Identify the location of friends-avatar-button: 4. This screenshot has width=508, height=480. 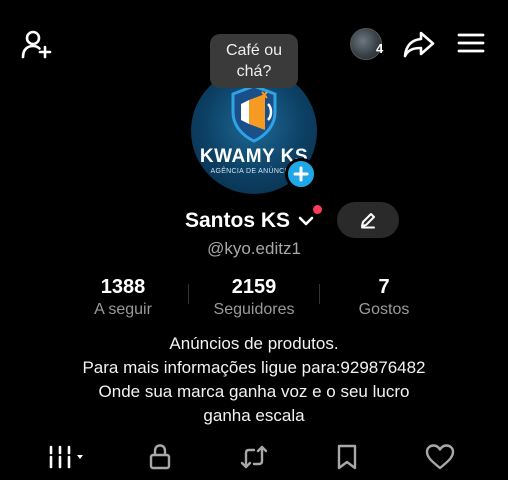
(370, 43).